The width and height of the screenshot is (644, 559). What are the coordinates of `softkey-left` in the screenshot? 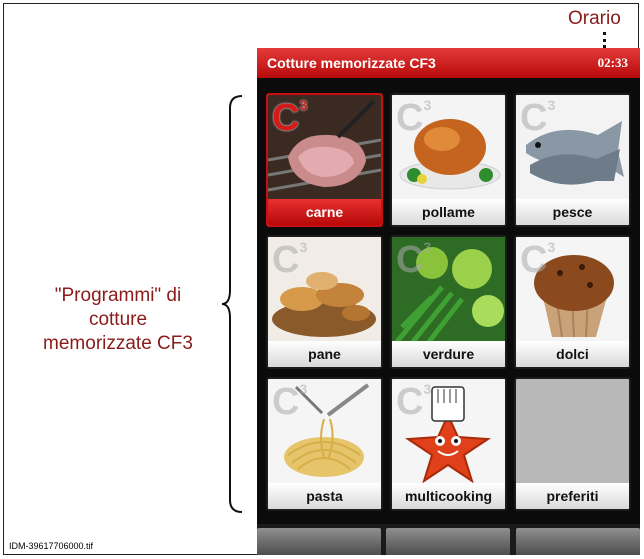 It's located at (319, 541).